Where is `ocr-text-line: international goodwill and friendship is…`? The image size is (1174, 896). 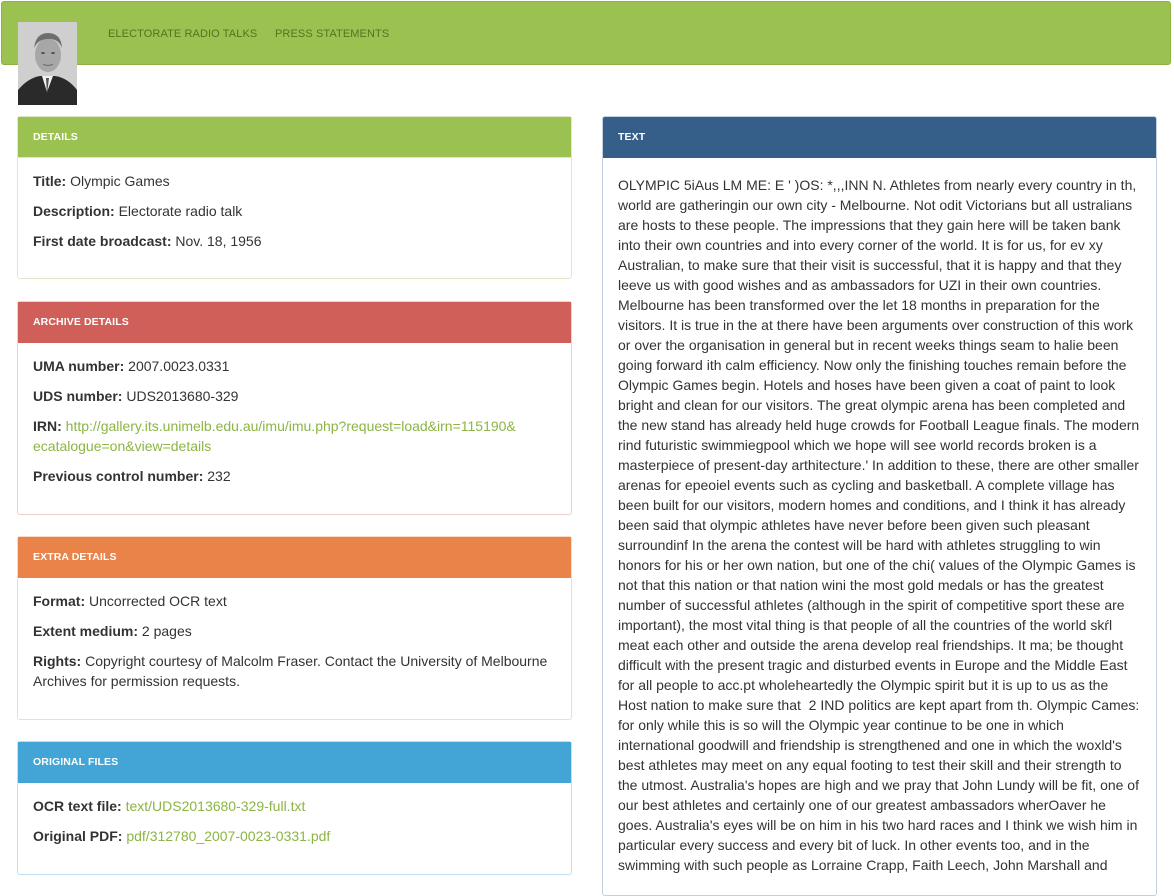 ocr-text-line: international goodwill and friendship is… is located at coordinates (870, 745).